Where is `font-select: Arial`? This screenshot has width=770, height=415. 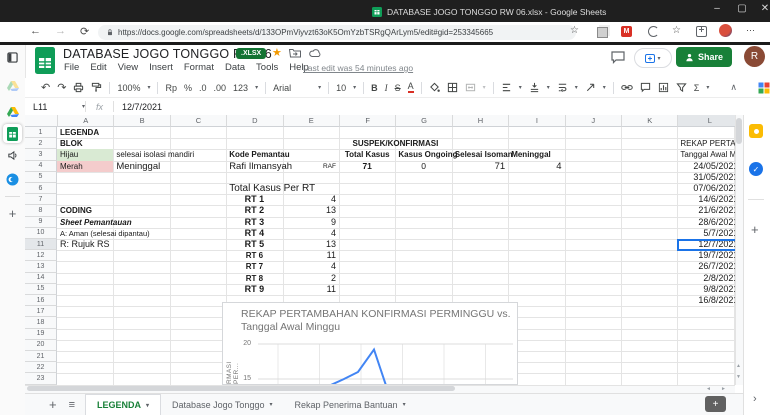 font-select: Arial is located at coordinates (292, 88).